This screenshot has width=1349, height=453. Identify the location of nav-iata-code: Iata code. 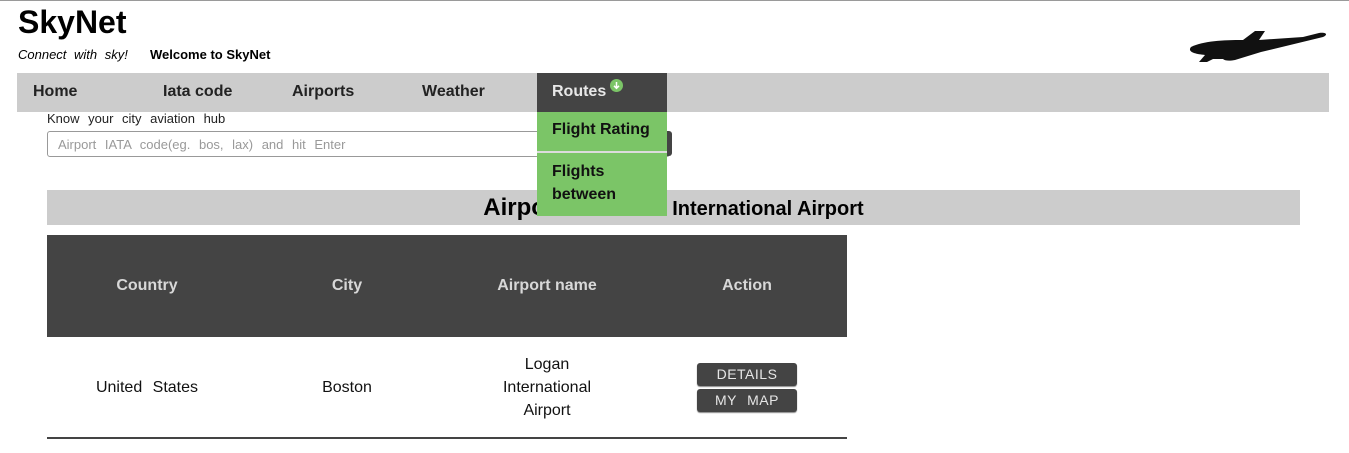
(197, 92).